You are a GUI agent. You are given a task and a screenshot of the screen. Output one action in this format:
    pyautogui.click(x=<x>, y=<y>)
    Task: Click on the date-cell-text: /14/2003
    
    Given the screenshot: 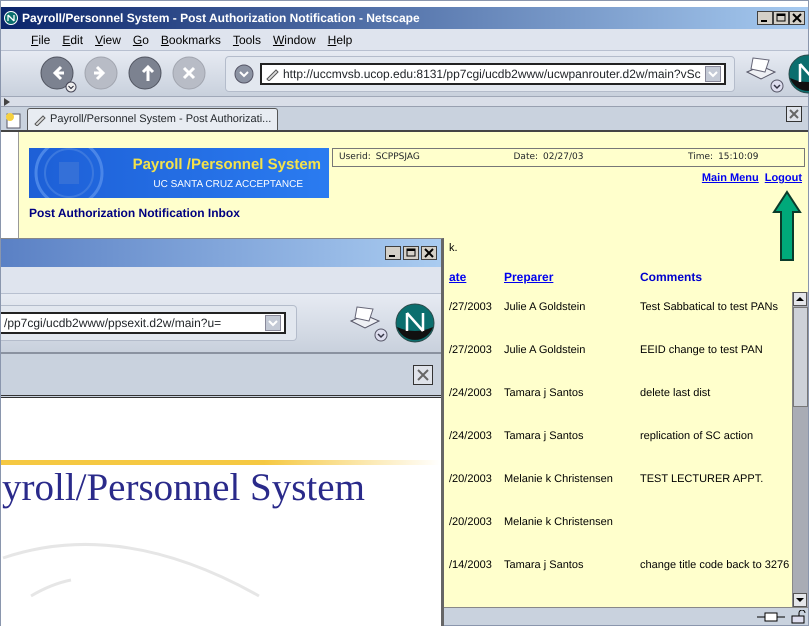 What is the action you would take?
    pyautogui.click(x=471, y=566)
    